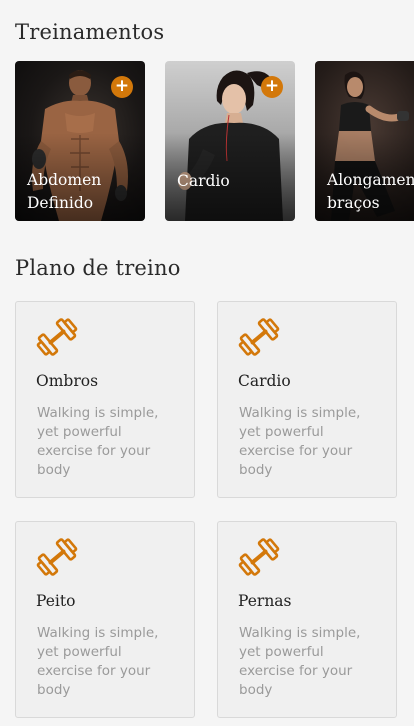  What do you see at coordinates (98, 268) in the screenshot?
I see `plan-section-title: Plano de treino` at bounding box center [98, 268].